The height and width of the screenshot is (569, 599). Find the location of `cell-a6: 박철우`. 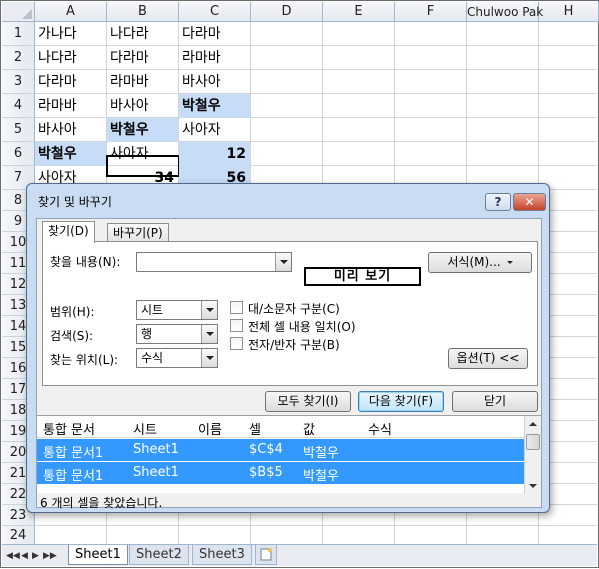

cell-a6: 박철우 is located at coordinates (70, 154).